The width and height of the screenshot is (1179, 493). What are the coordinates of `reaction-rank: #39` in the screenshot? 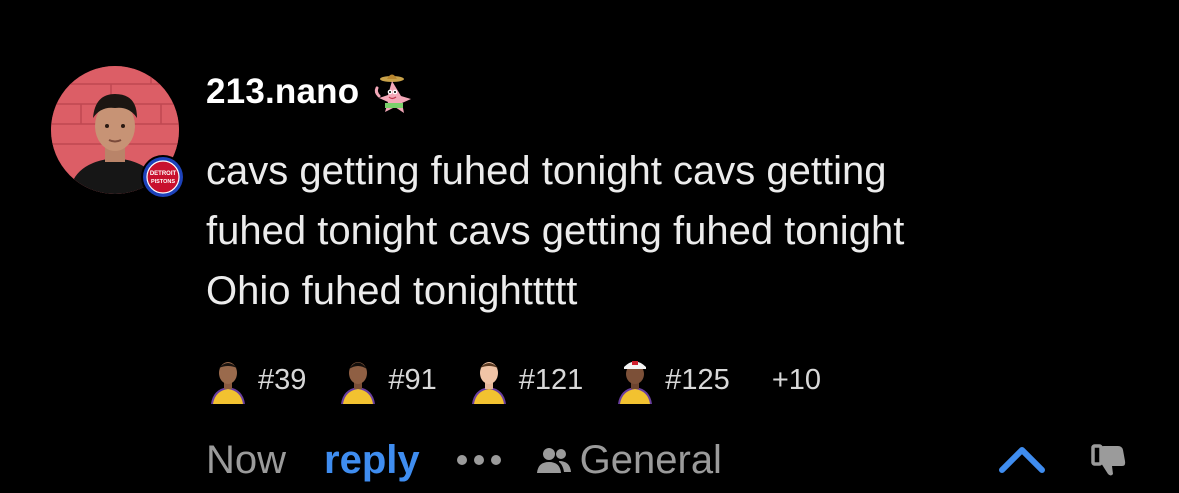 It's located at (282, 379).